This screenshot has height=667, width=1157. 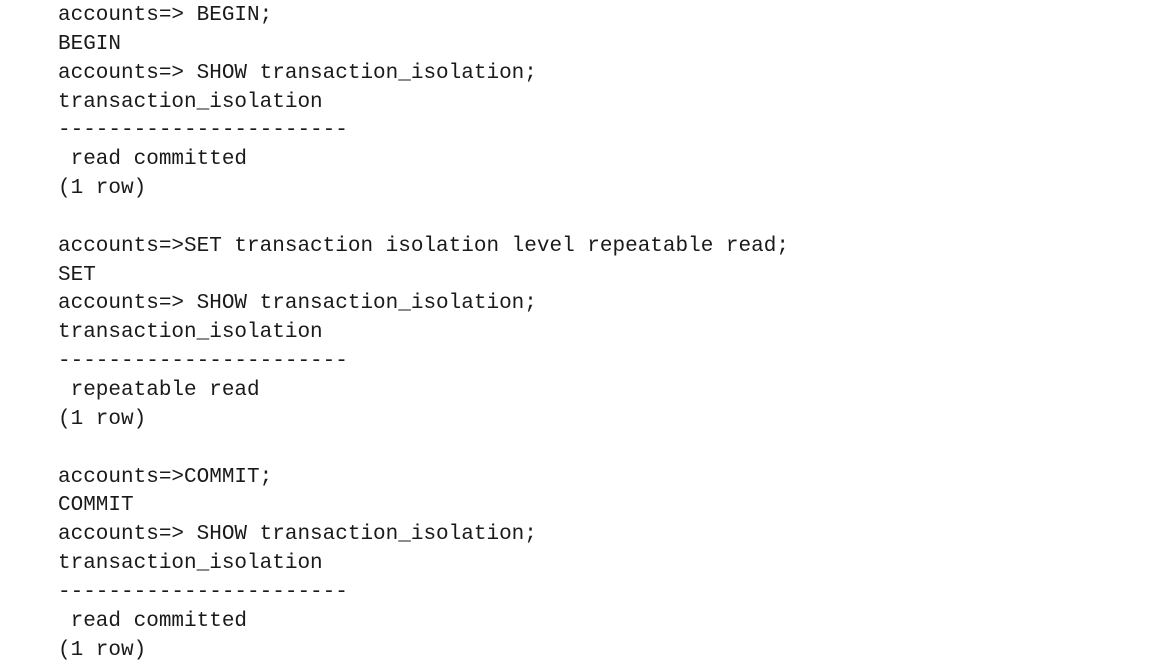 I want to click on command-line: accounts=>COMMIT;, so click(x=165, y=477).